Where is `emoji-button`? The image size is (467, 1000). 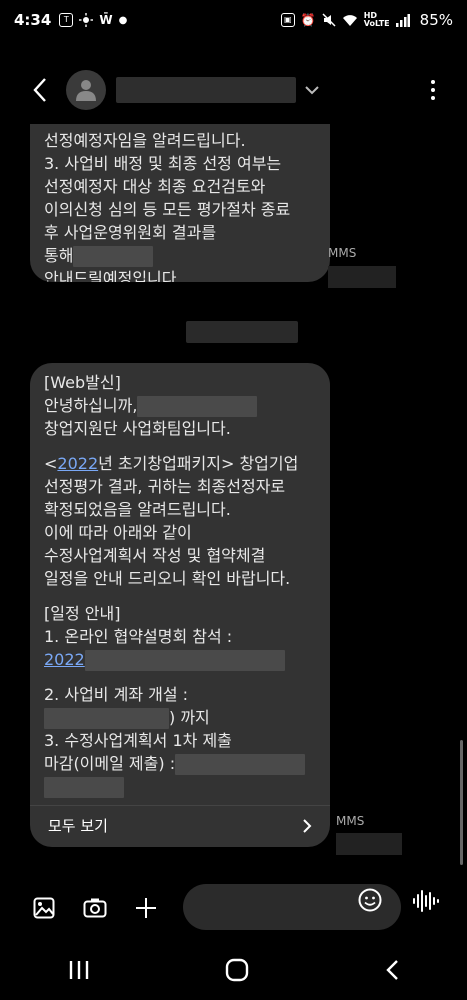 emoji-button is located at coordinates (370, 902).